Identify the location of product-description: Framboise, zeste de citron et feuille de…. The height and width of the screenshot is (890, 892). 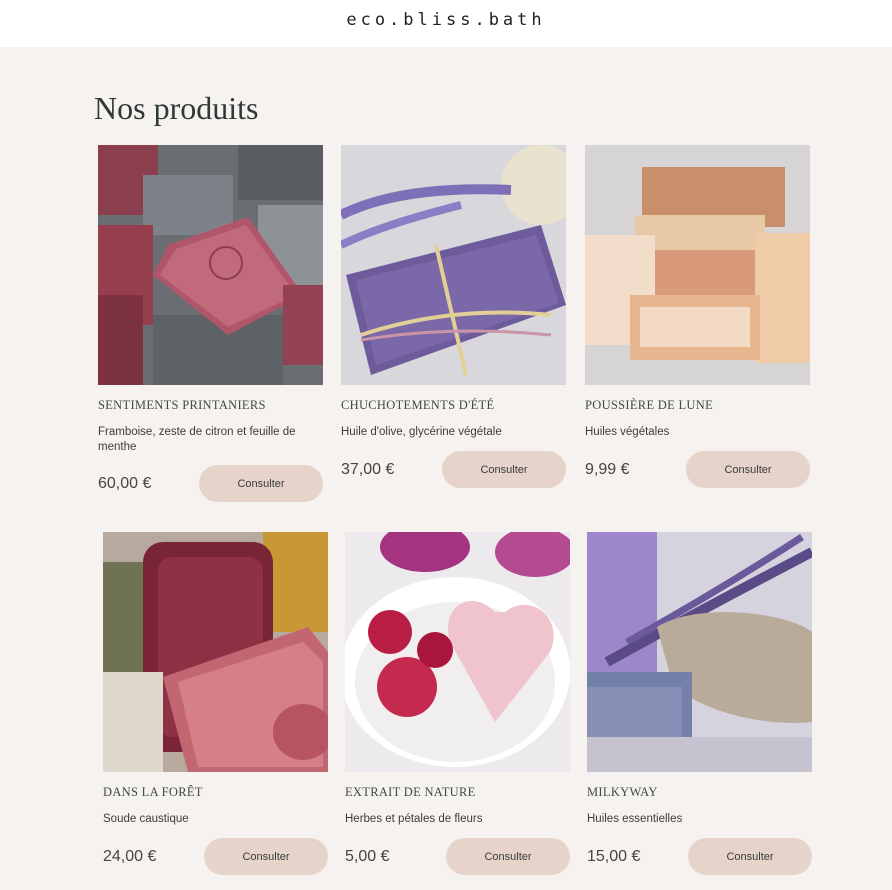
(197, 439).